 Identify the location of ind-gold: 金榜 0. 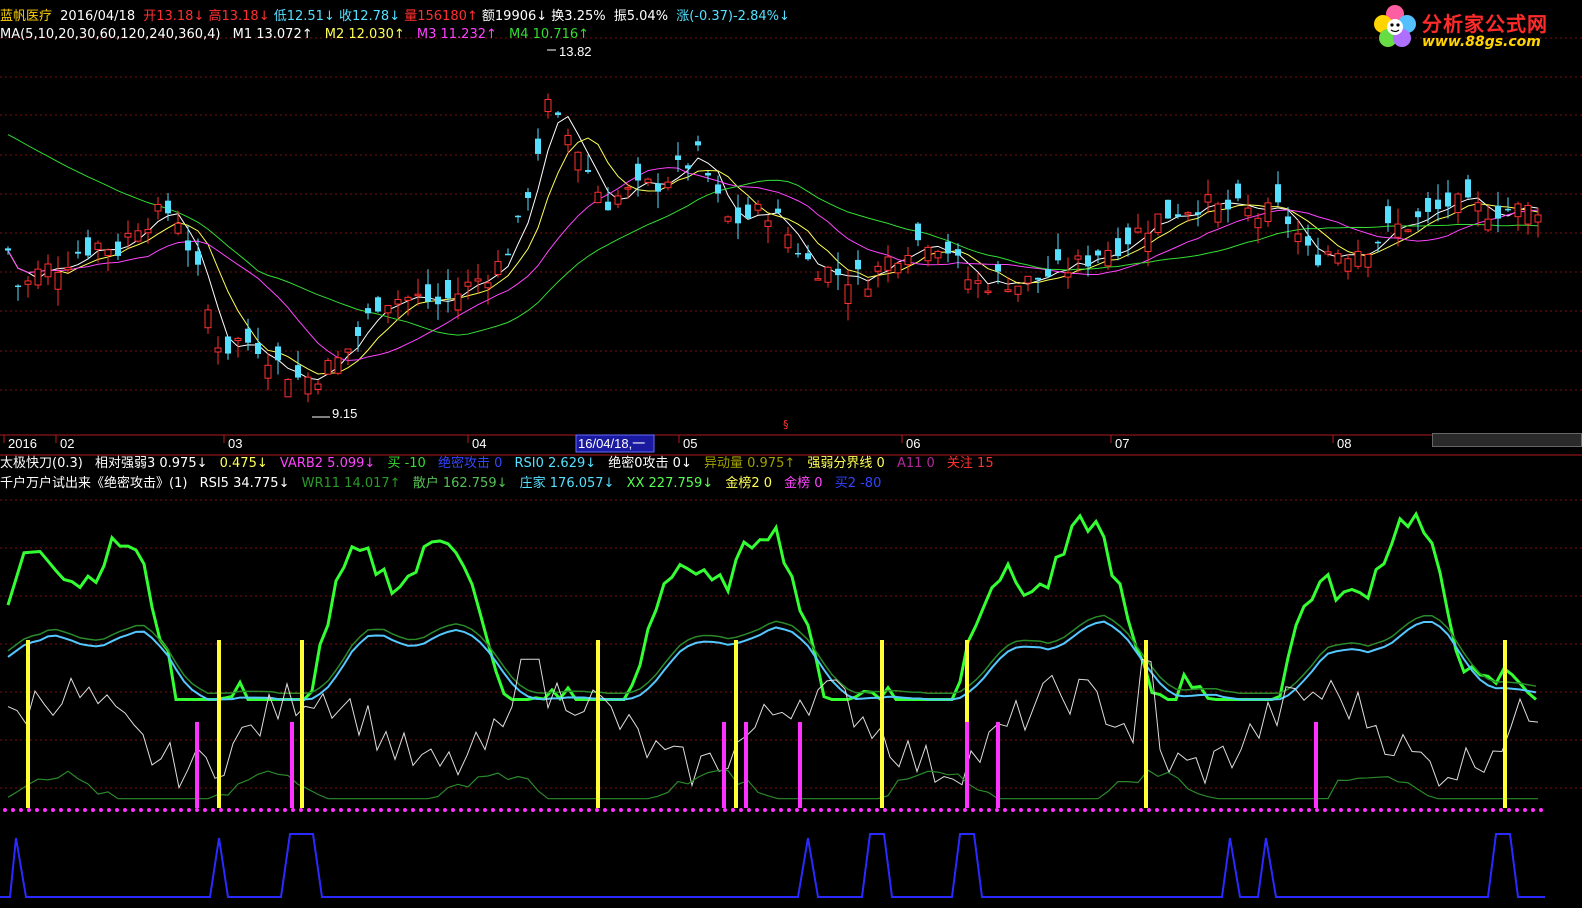
(803, 483).